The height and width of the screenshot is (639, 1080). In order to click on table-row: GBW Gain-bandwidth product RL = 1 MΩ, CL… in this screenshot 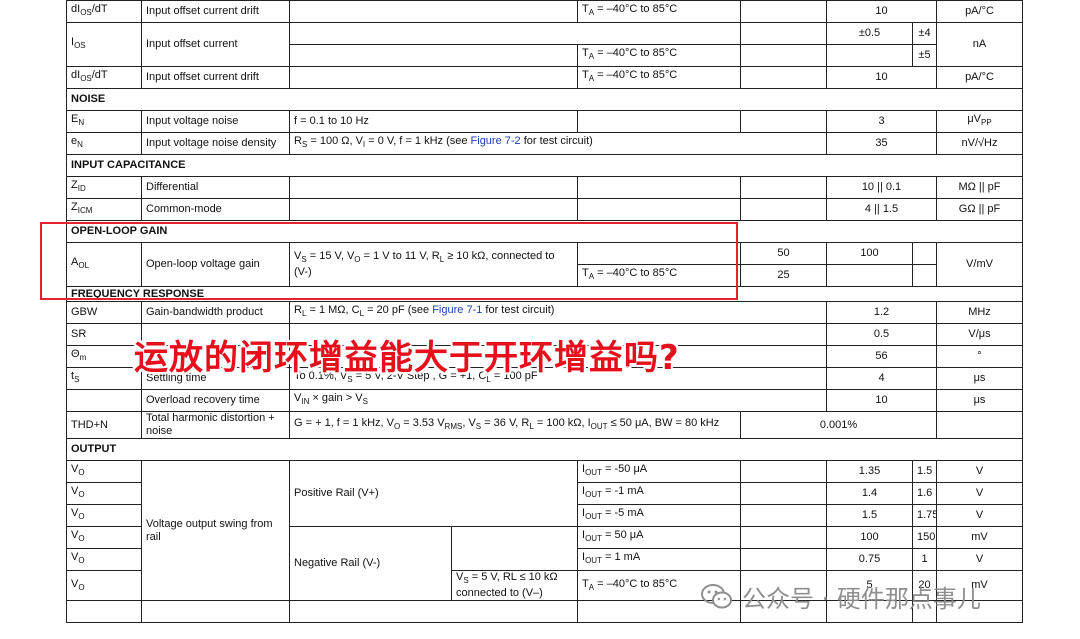, I will do `click(544, 312)`.